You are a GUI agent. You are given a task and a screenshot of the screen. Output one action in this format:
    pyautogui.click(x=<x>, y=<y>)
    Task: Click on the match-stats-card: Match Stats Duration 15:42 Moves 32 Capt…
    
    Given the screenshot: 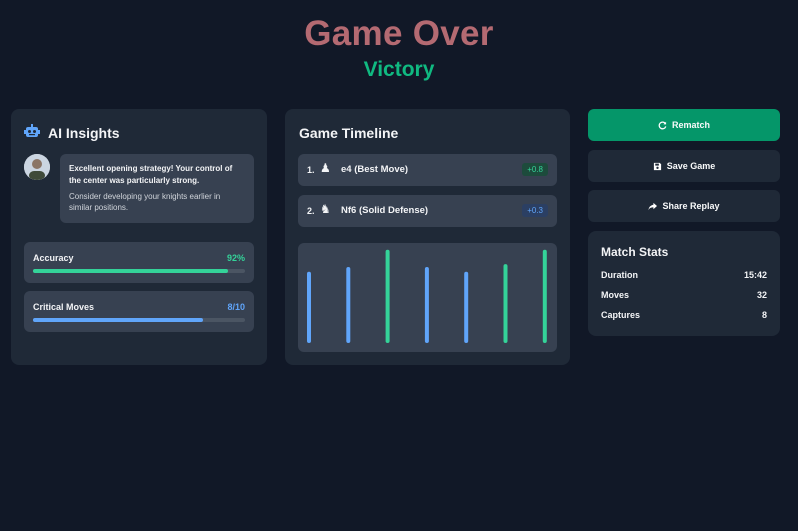 What is the action you would take?
    pyautogui.click(x=684, y=283)
    